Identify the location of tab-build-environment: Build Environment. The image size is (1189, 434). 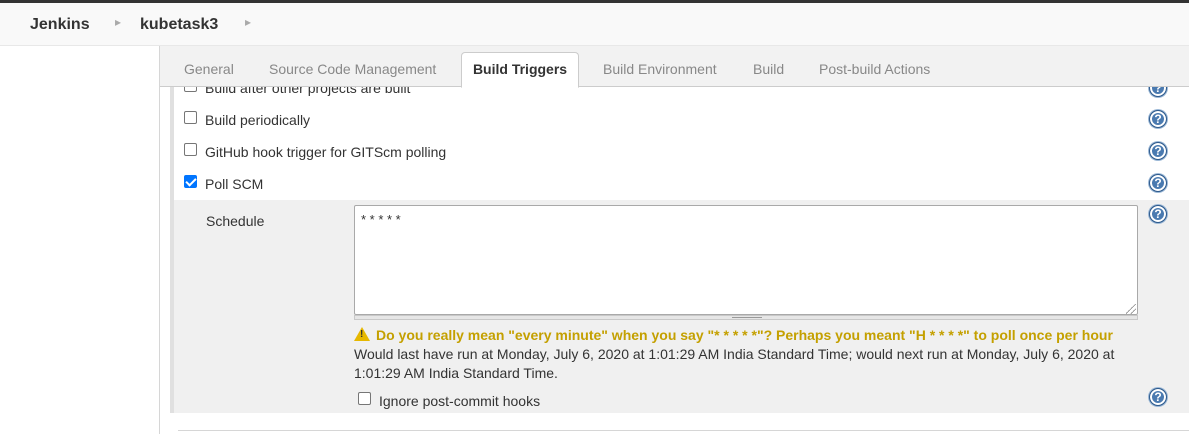
(660, 69).